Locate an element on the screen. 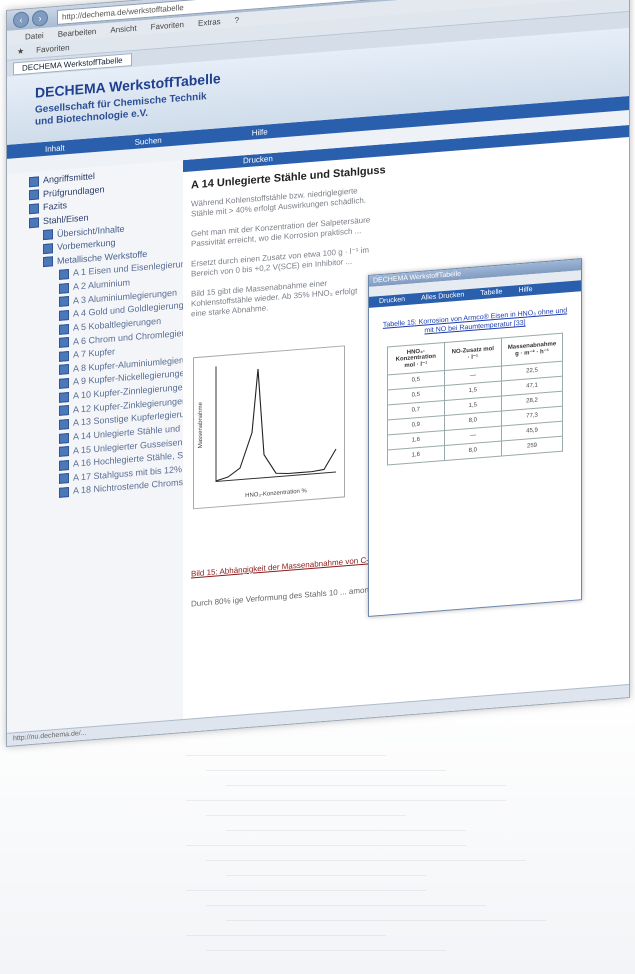  sidebar-item-label: Fazits is located at coordinates (55, 206).